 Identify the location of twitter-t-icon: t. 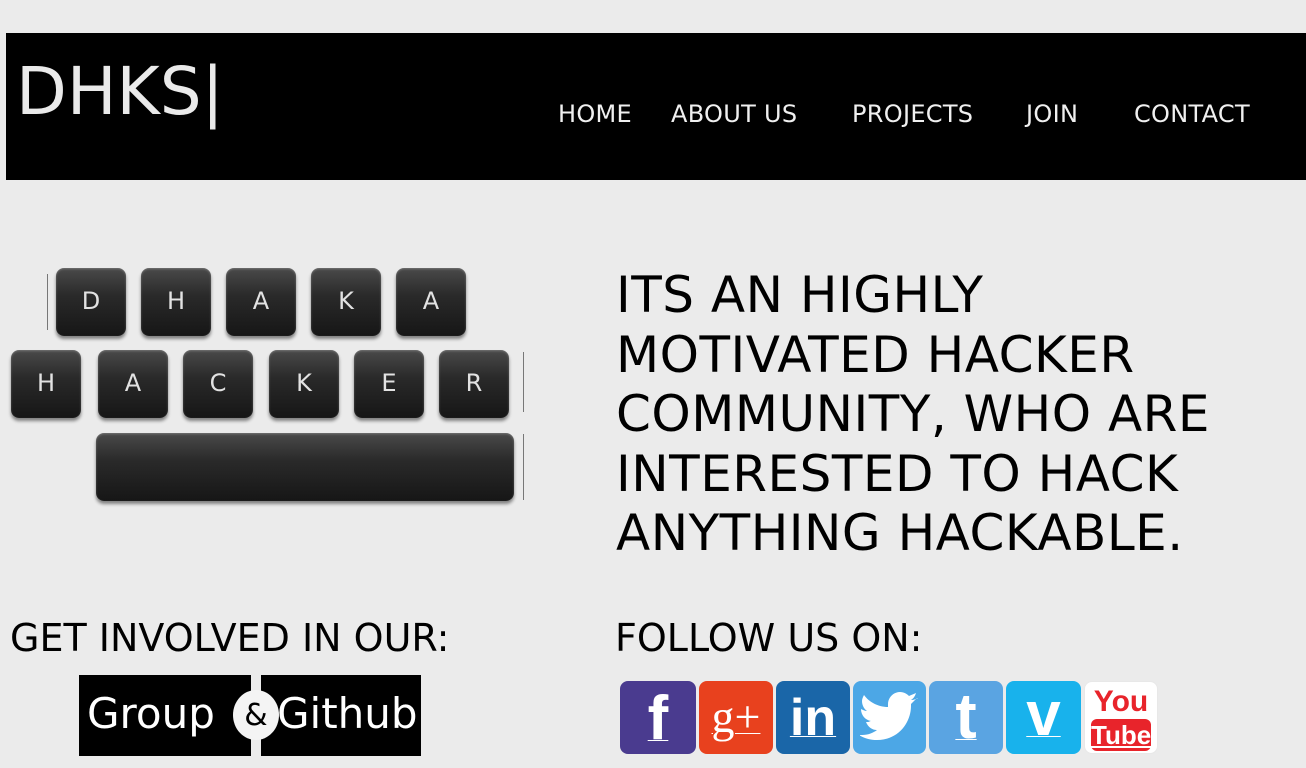
(966, 717).